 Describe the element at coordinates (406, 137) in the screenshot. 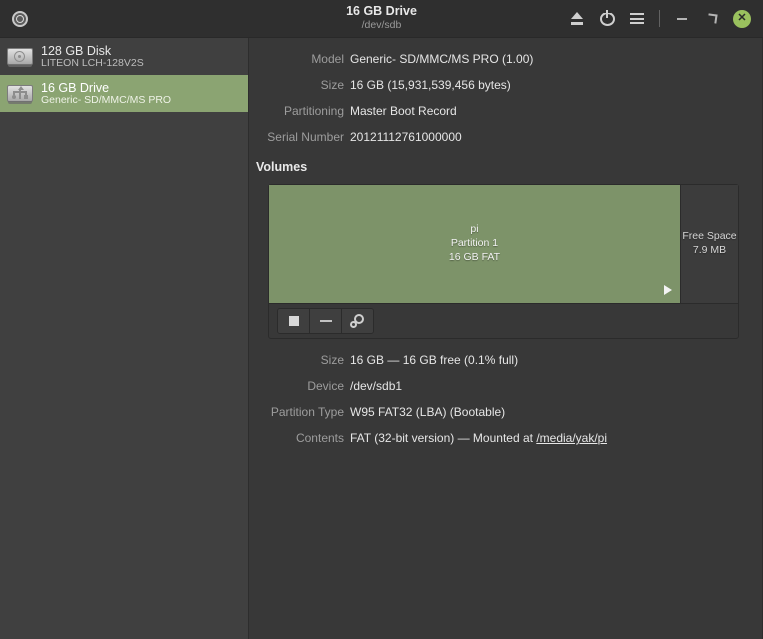

I see `property-value: 20121112761000000` at that location.